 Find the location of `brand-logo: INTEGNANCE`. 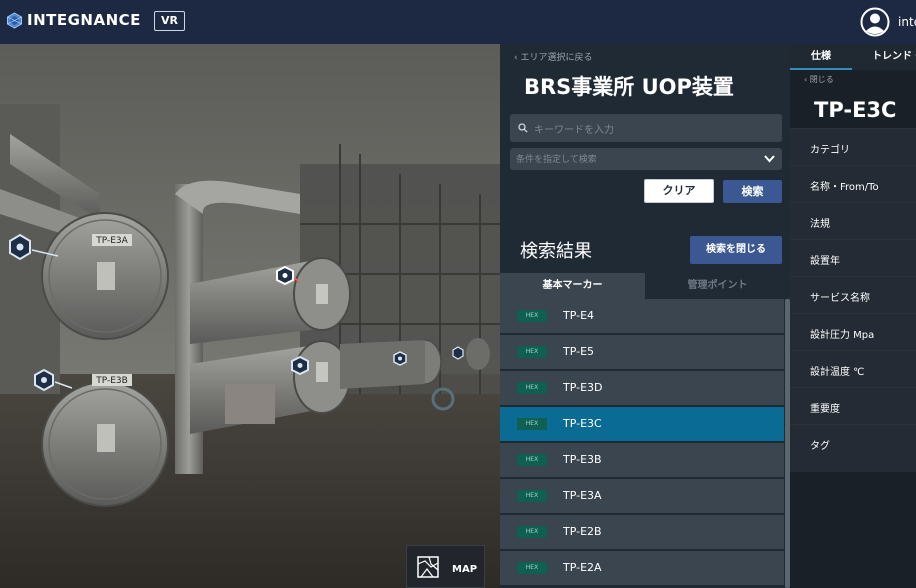

brand-logo: INTEGNANCE is located at coordinates (73, 20).